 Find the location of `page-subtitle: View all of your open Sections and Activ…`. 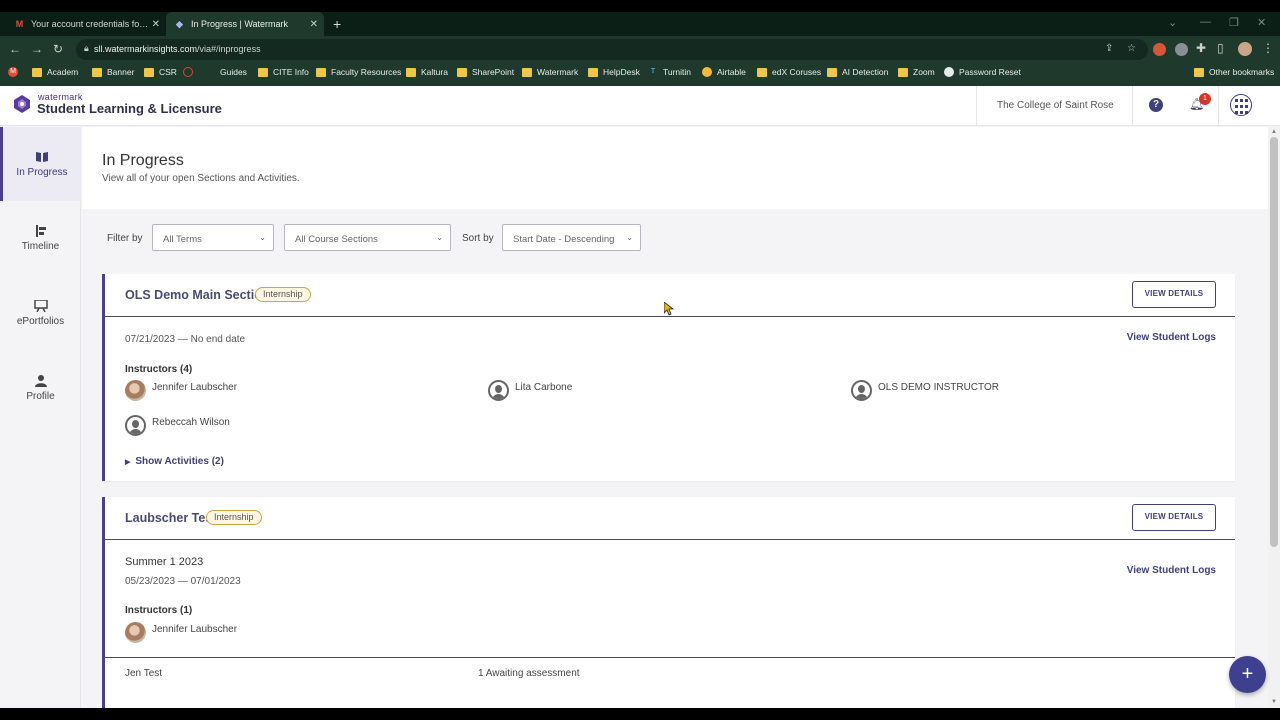

page-subtitle: View all of your open Sections and Activ… is located at coordinates (201, 178).